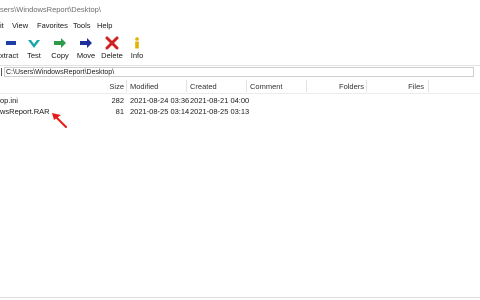  Describe the element at coordinates (112, 55) in the screenshot. I see `delete-label: Delete` at that location.